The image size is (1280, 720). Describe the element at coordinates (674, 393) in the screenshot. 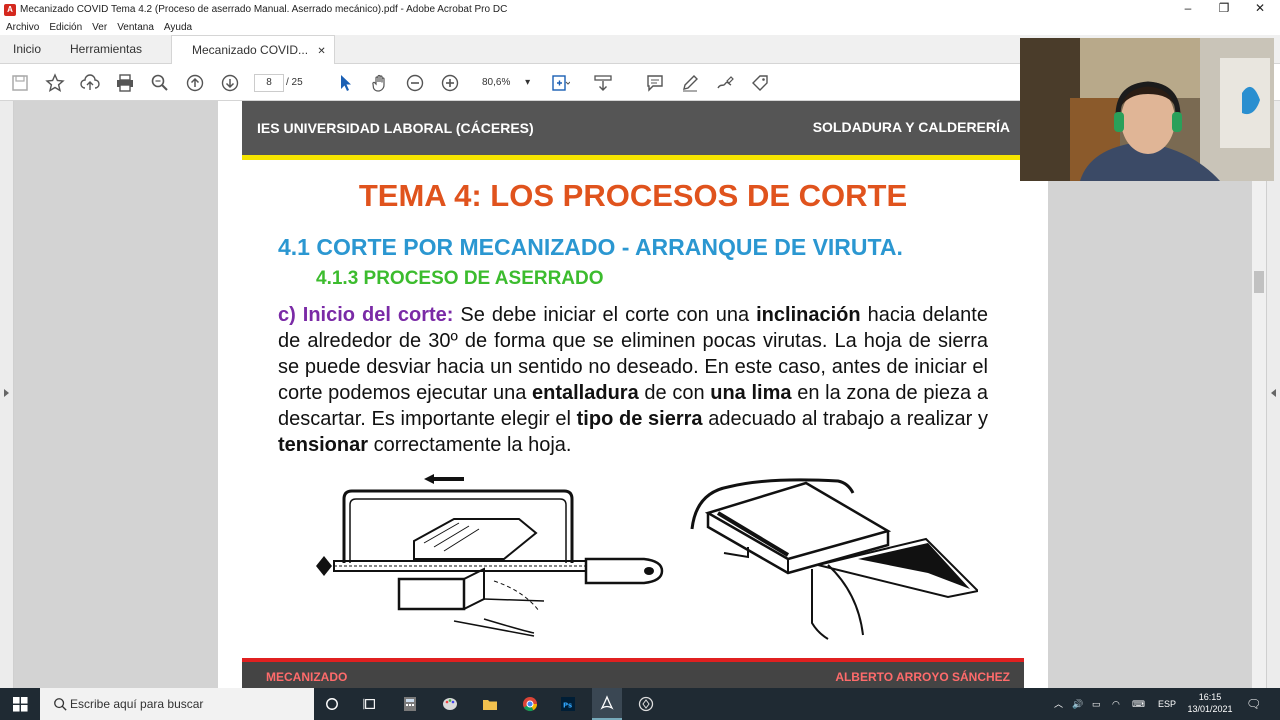

I see `para-text: de con` at that location.